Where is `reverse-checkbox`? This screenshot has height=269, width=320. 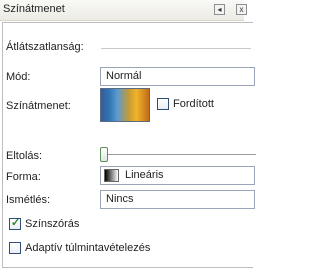
reverse-checkbox is located at coordinates (163, 104).